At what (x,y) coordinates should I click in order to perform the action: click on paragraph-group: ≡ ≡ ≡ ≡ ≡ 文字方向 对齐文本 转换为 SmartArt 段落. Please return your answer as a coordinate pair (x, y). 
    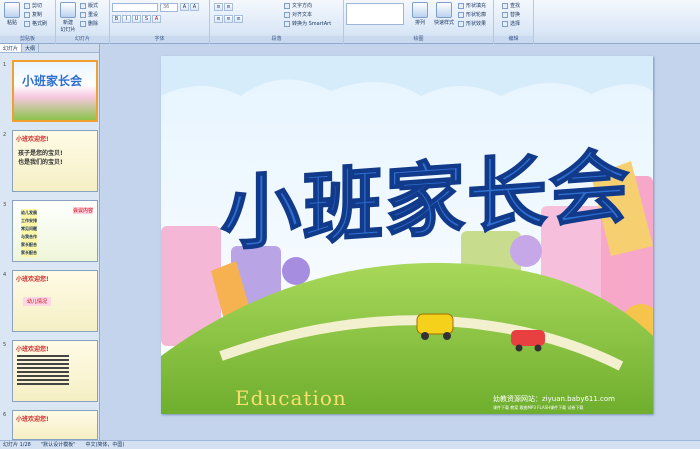
    Looking at the image, I should click on (277, 22).